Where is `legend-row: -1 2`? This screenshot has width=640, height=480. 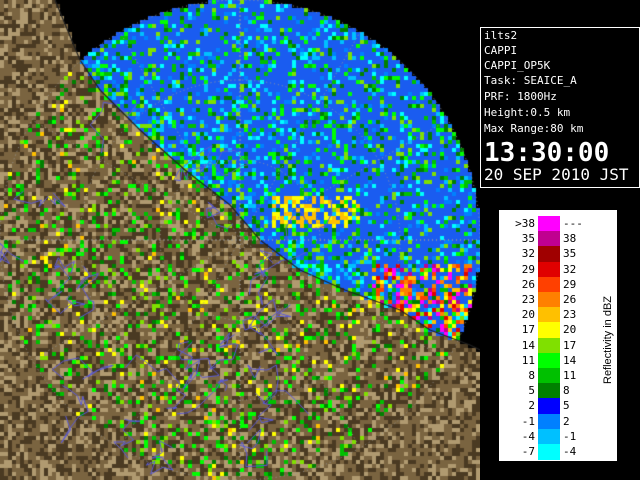 legend-row: -1 2 is located at coordinates (549, 421).